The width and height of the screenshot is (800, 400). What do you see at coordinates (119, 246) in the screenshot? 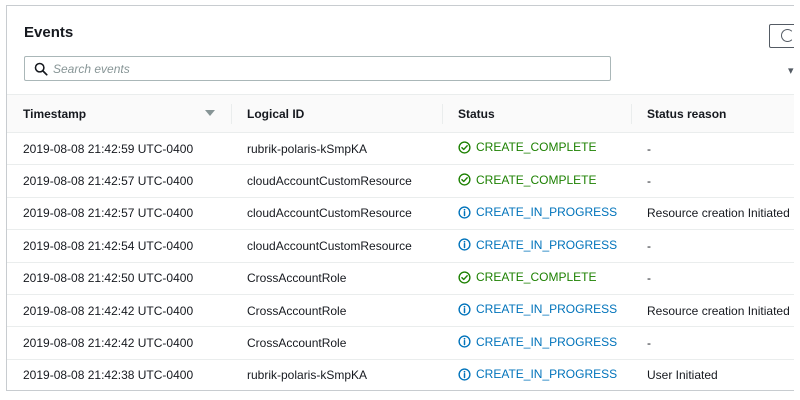
I see `timestamp-cell: 2019-08-08 21:42:54 UTC-0400` at bounding box center [119, 246].